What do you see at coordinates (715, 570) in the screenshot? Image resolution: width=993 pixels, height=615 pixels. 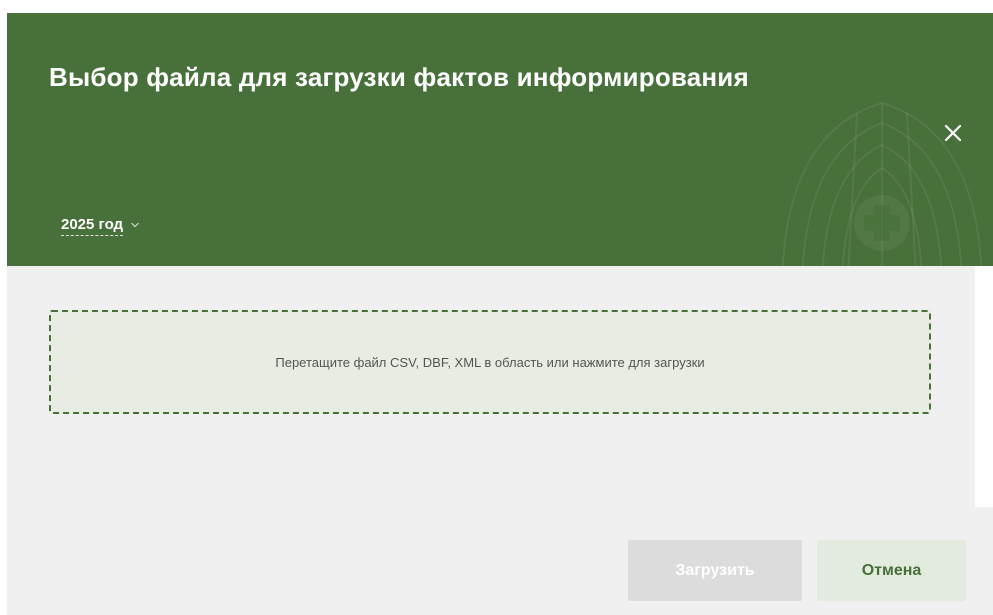 I see `upload-button: Загрузить` at bounding box center [715, 570].